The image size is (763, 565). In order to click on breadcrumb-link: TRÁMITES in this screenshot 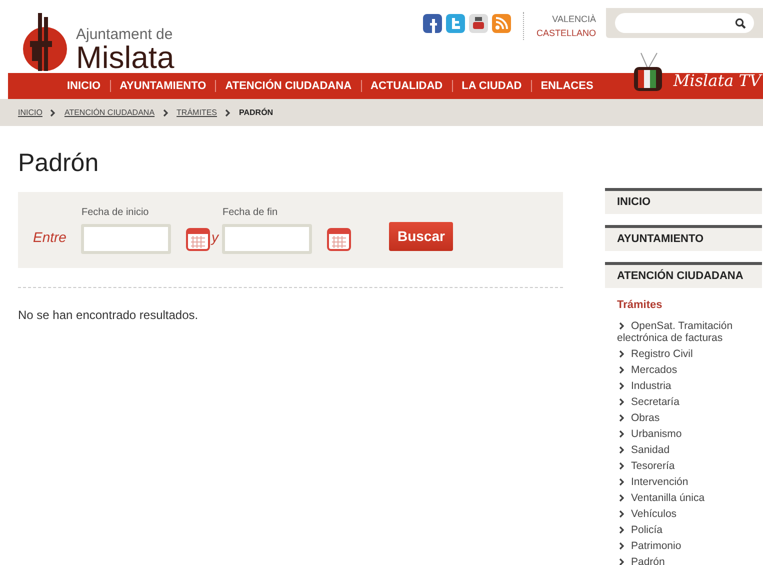, I will do `click(196, 112)`.